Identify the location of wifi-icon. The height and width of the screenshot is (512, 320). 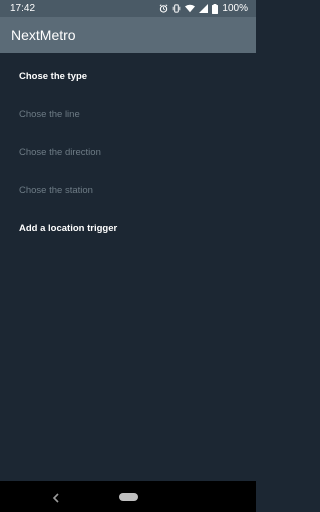
(190, 8).